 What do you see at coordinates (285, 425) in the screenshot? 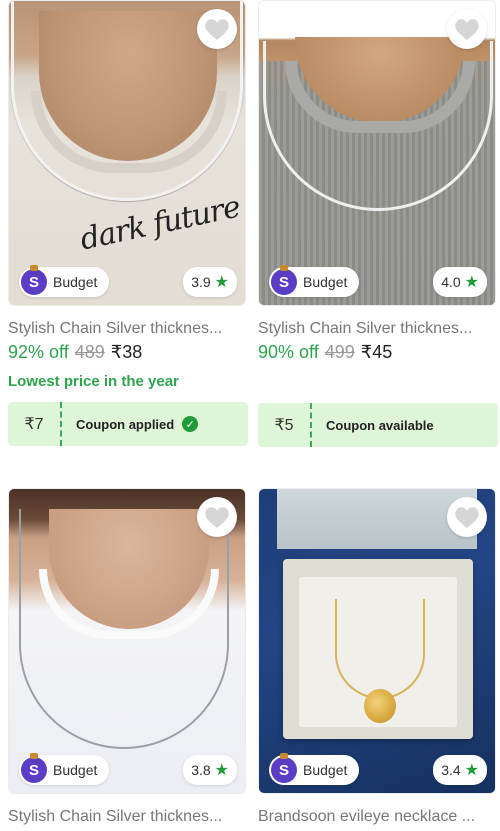
I see `coupon-amount: ₹5` at bounding box center [285, 425].